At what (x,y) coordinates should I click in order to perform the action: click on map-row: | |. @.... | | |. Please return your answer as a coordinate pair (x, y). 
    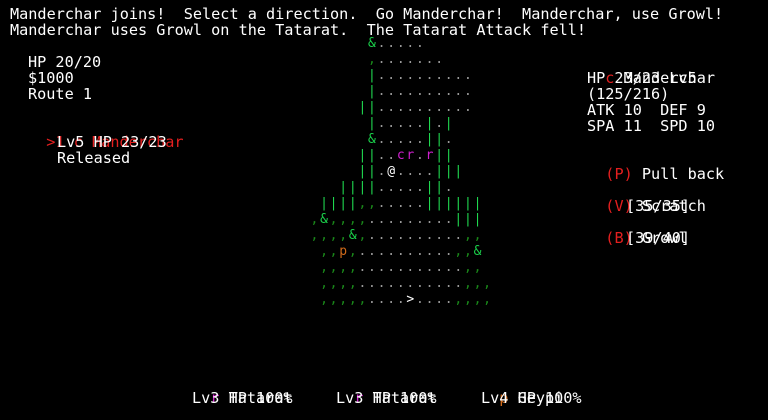
    Looking at the image, I should click on (400, 172).